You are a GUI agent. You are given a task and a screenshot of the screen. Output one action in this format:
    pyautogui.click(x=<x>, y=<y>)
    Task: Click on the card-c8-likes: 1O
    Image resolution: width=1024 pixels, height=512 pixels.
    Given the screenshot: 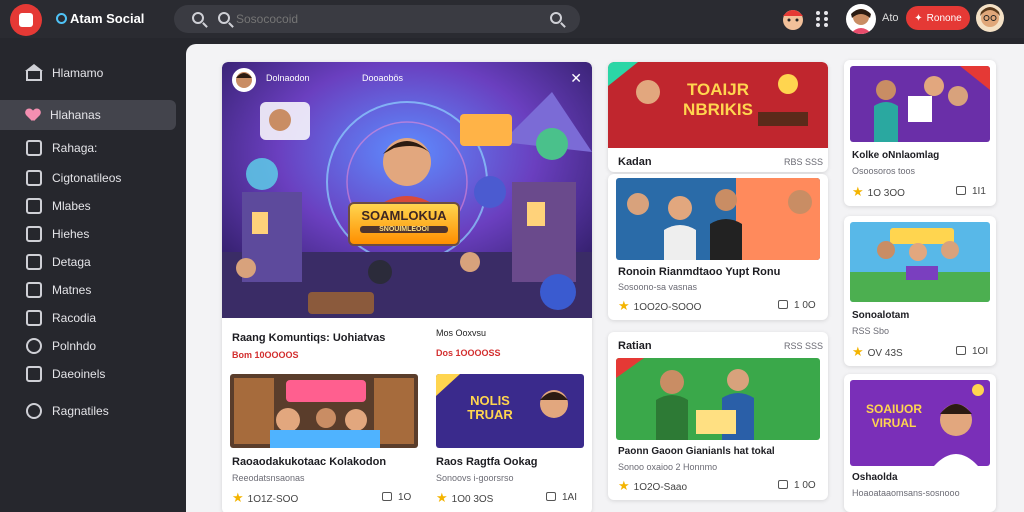 What is the action you would take?
    pyautogui.click(x=396, y=497)
    